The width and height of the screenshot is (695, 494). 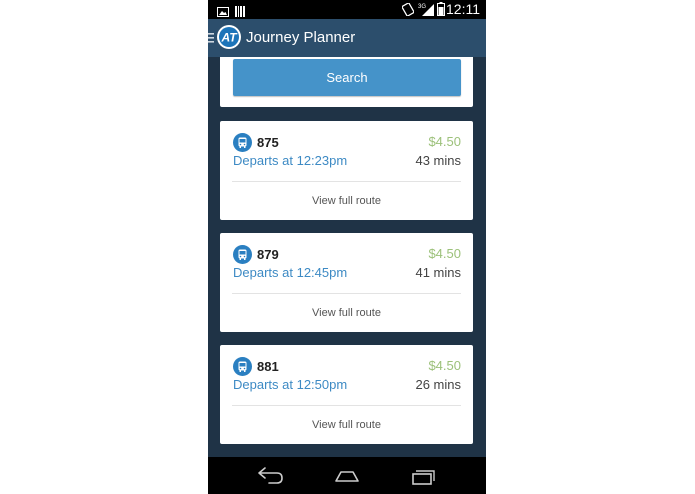 I want to click on trip-duration: 26 mins, so click(x=438, y=384).